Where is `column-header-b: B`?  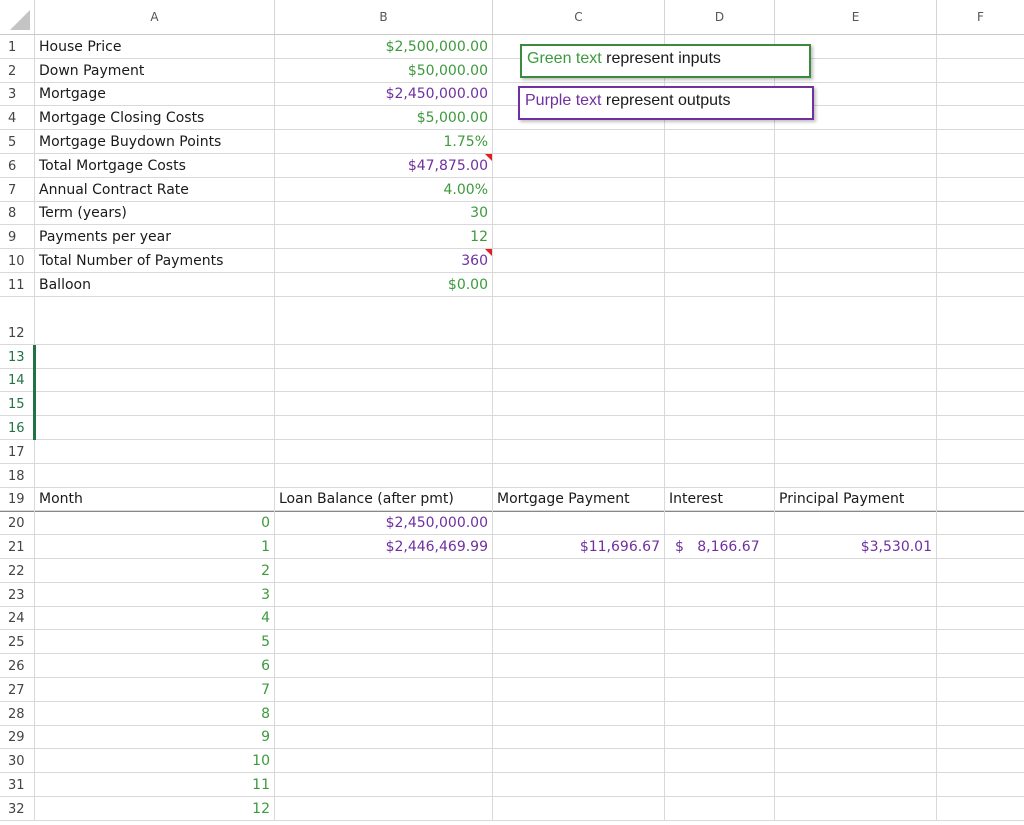
column-header-b: B is located at coordinates (383, 17).